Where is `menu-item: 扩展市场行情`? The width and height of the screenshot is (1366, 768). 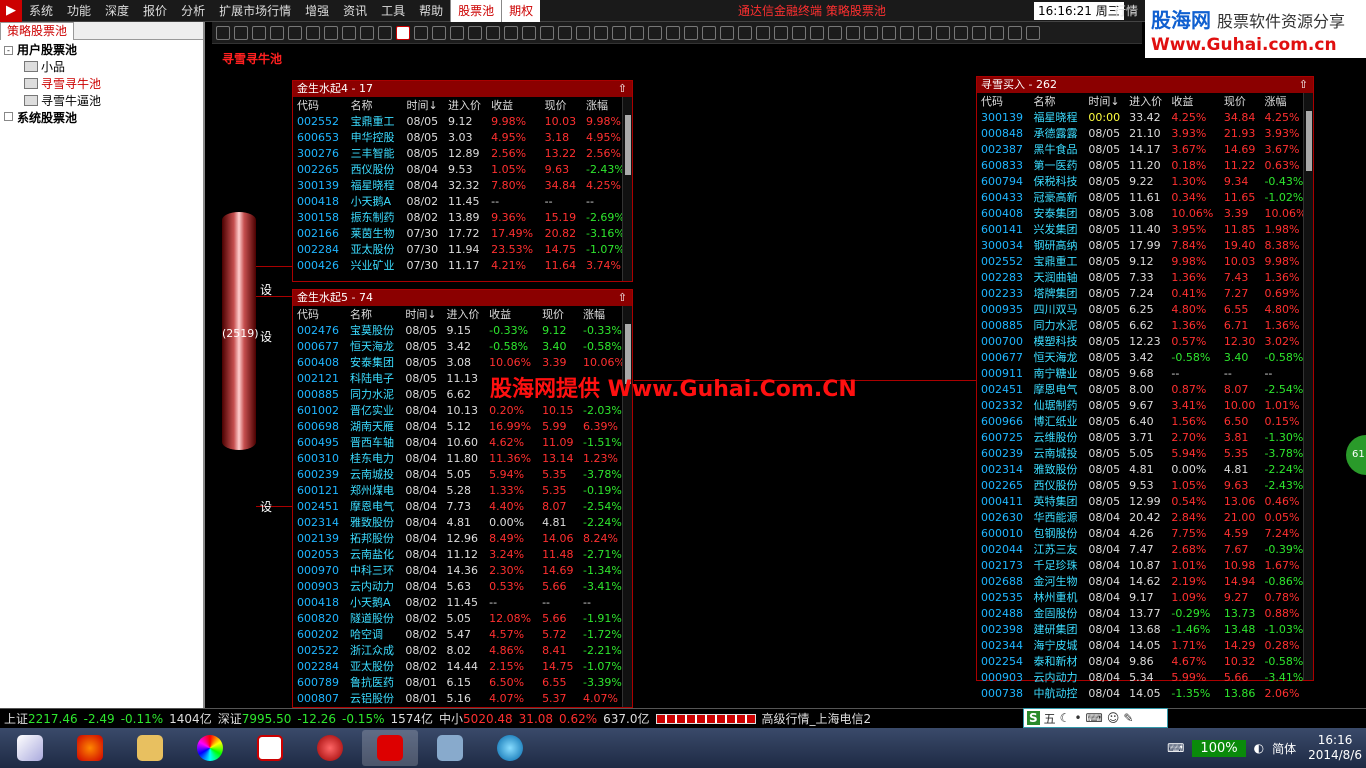
menu-item: 扩展市场行情 is located at coordinates (255, 11).